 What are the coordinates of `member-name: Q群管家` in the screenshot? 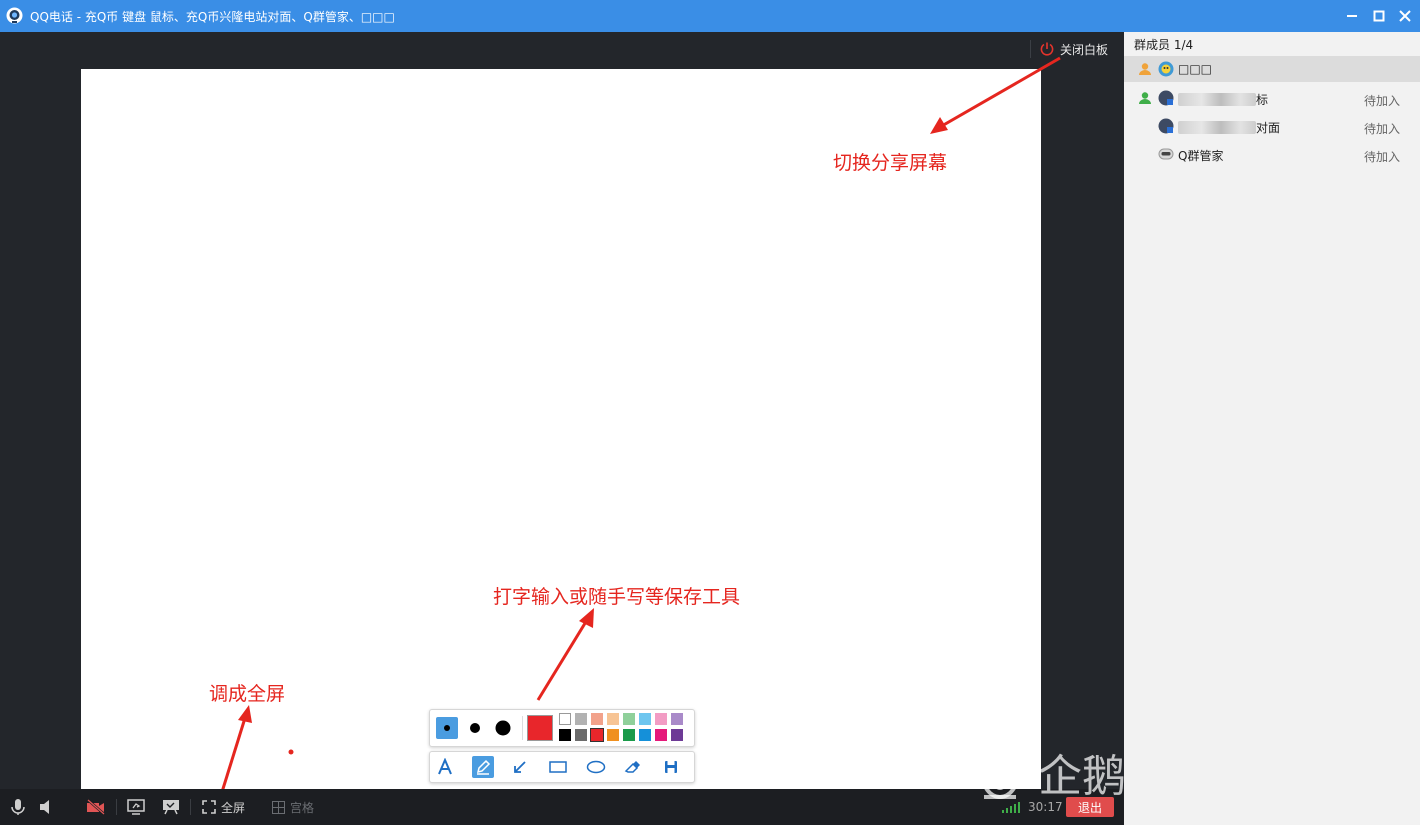 It's located at (1201, 156).